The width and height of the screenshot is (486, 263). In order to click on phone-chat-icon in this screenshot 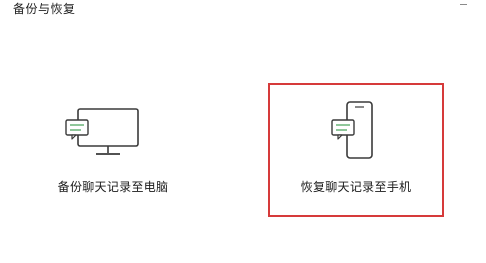, I will do `click(353, 131)`.